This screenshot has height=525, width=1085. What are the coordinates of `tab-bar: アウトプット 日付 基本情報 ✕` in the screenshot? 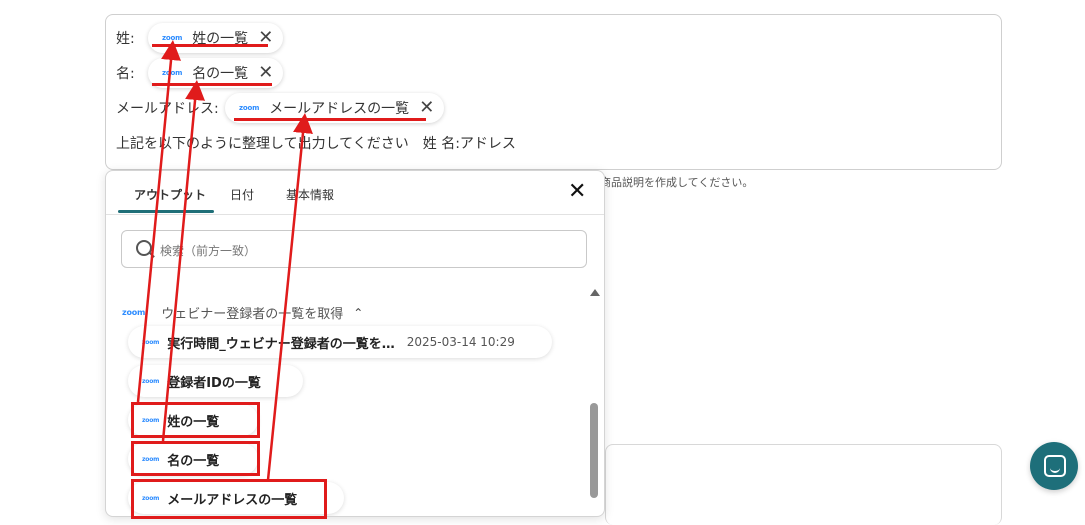 It's located at (355, 193).